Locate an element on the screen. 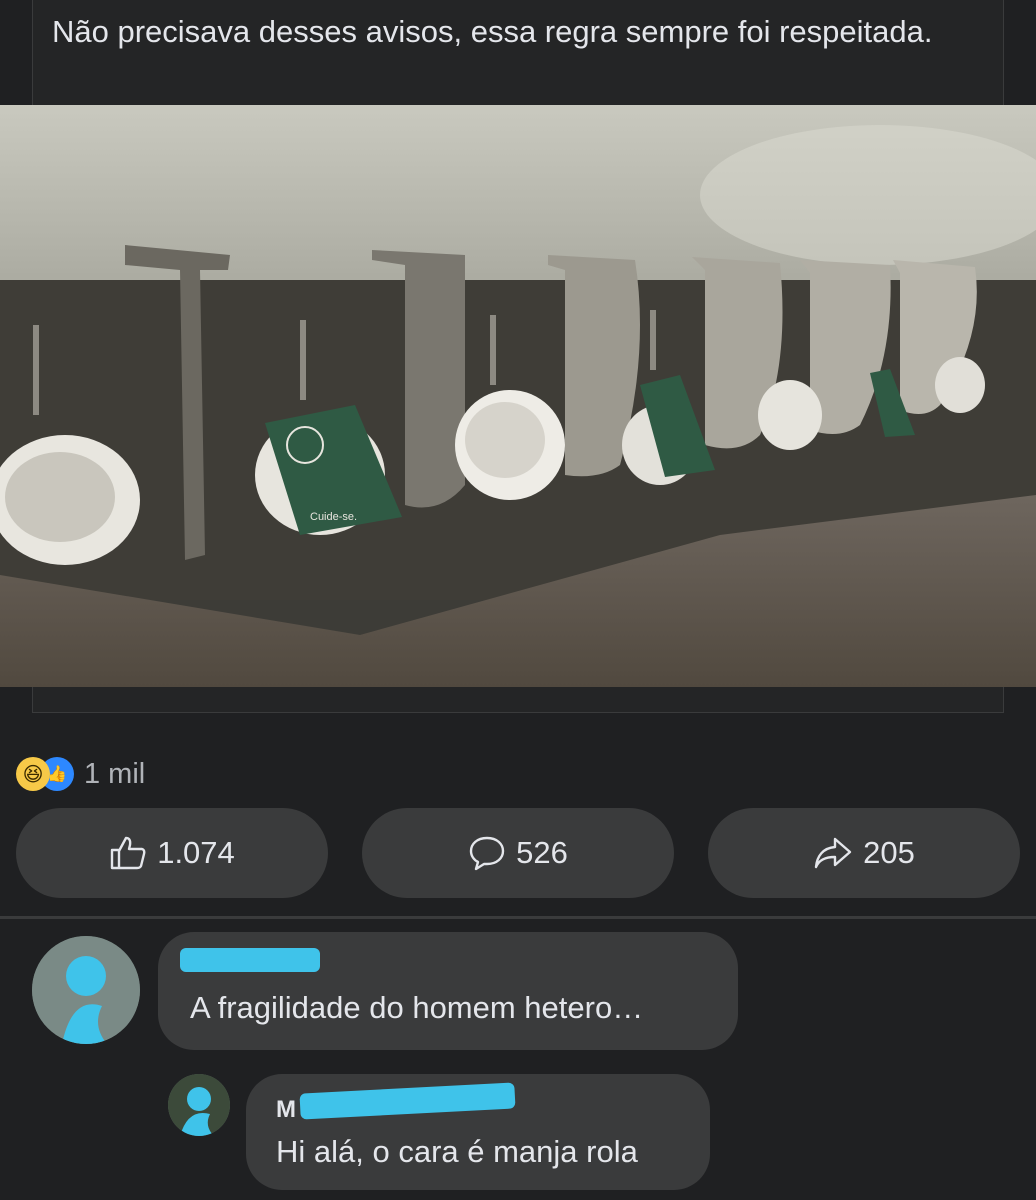 This screenshot has width=1036, height=1200. share-count: 205 is located at coordinates (889, 852).